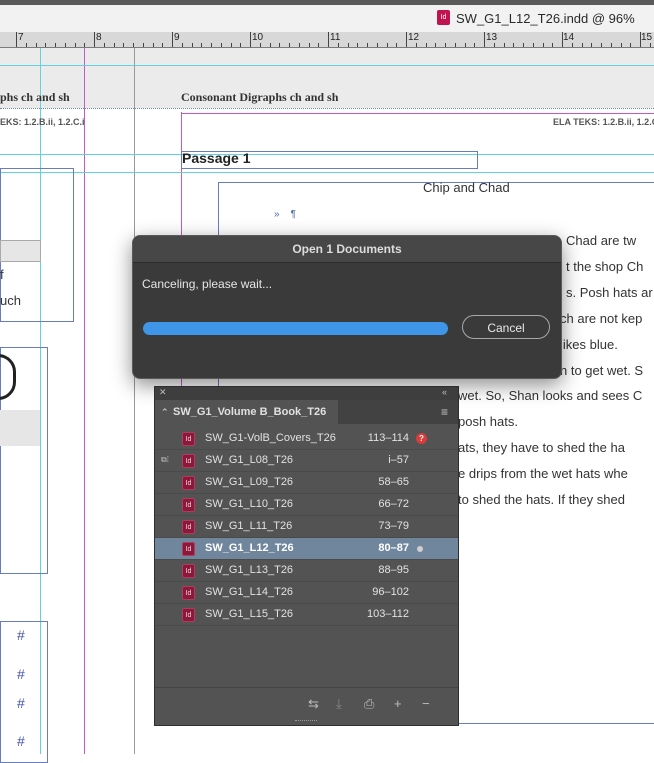 The width and height of the screenshot is (654, 763). Describe the element at coordinates (335, 37) in the screenshot. I see `ruler-label: 11` at that location.